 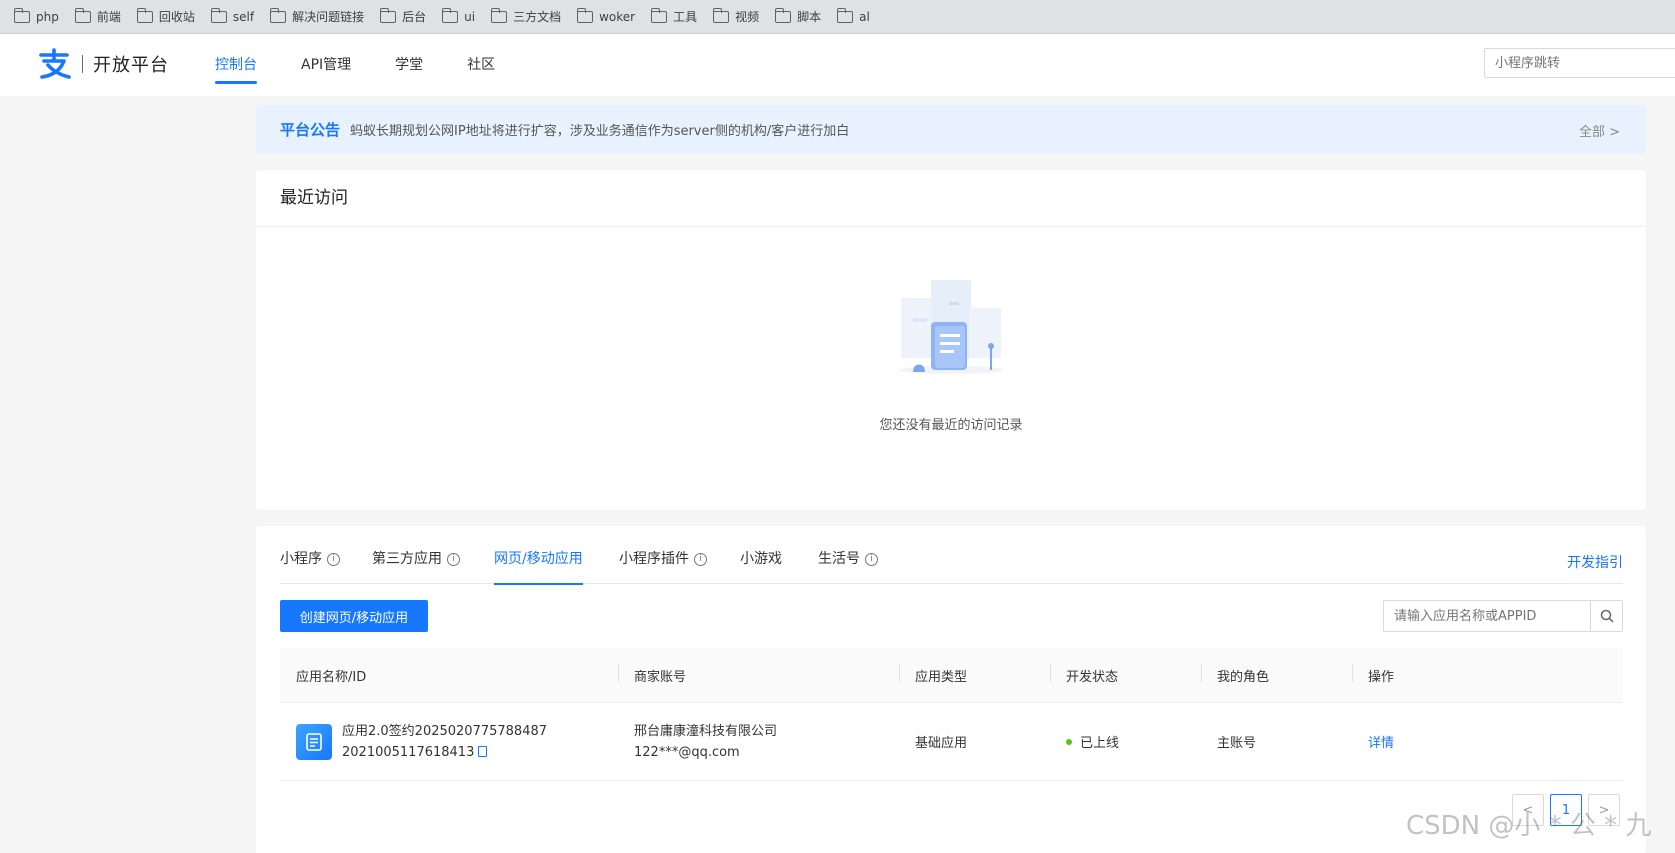 What do you see at coordinates (483, 751) in the screenshot?
I see `copy-icon` at bounding box center [483, 751].